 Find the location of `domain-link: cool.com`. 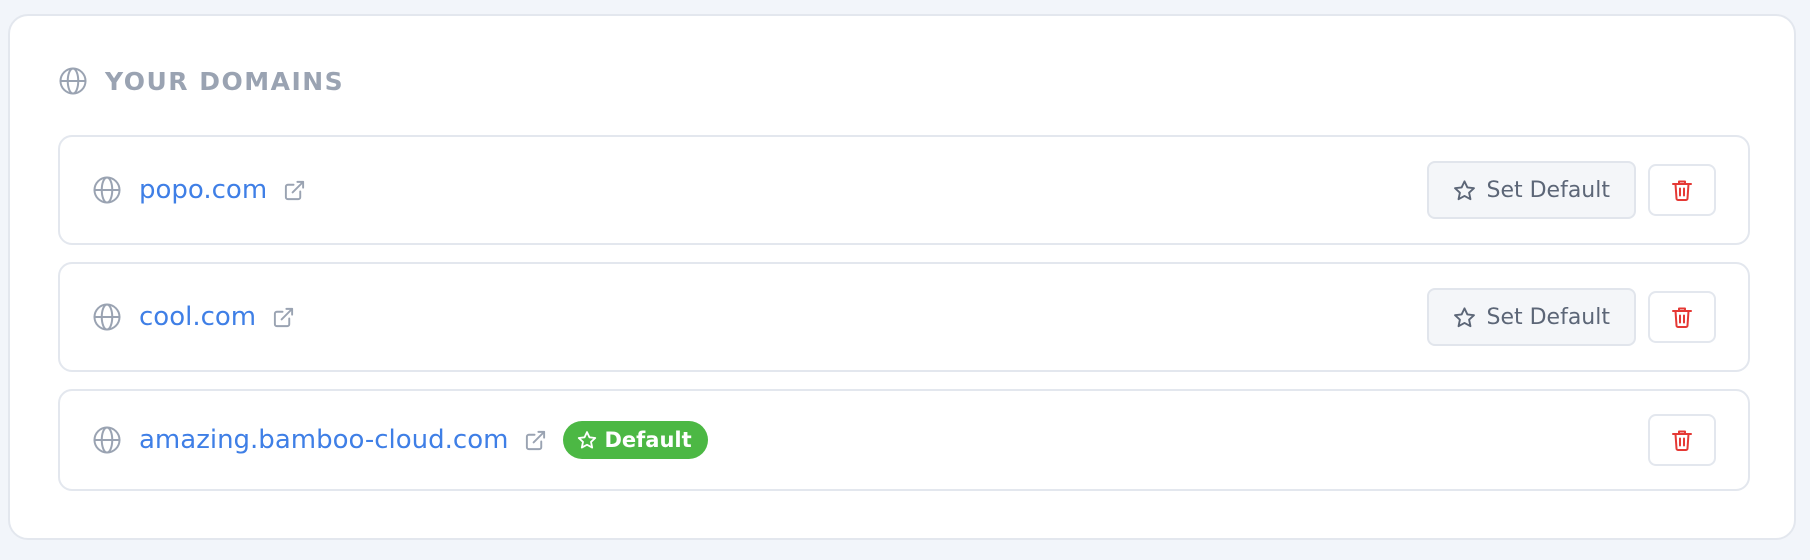

domain-link: cool.com is located at coordinates (197, 317).